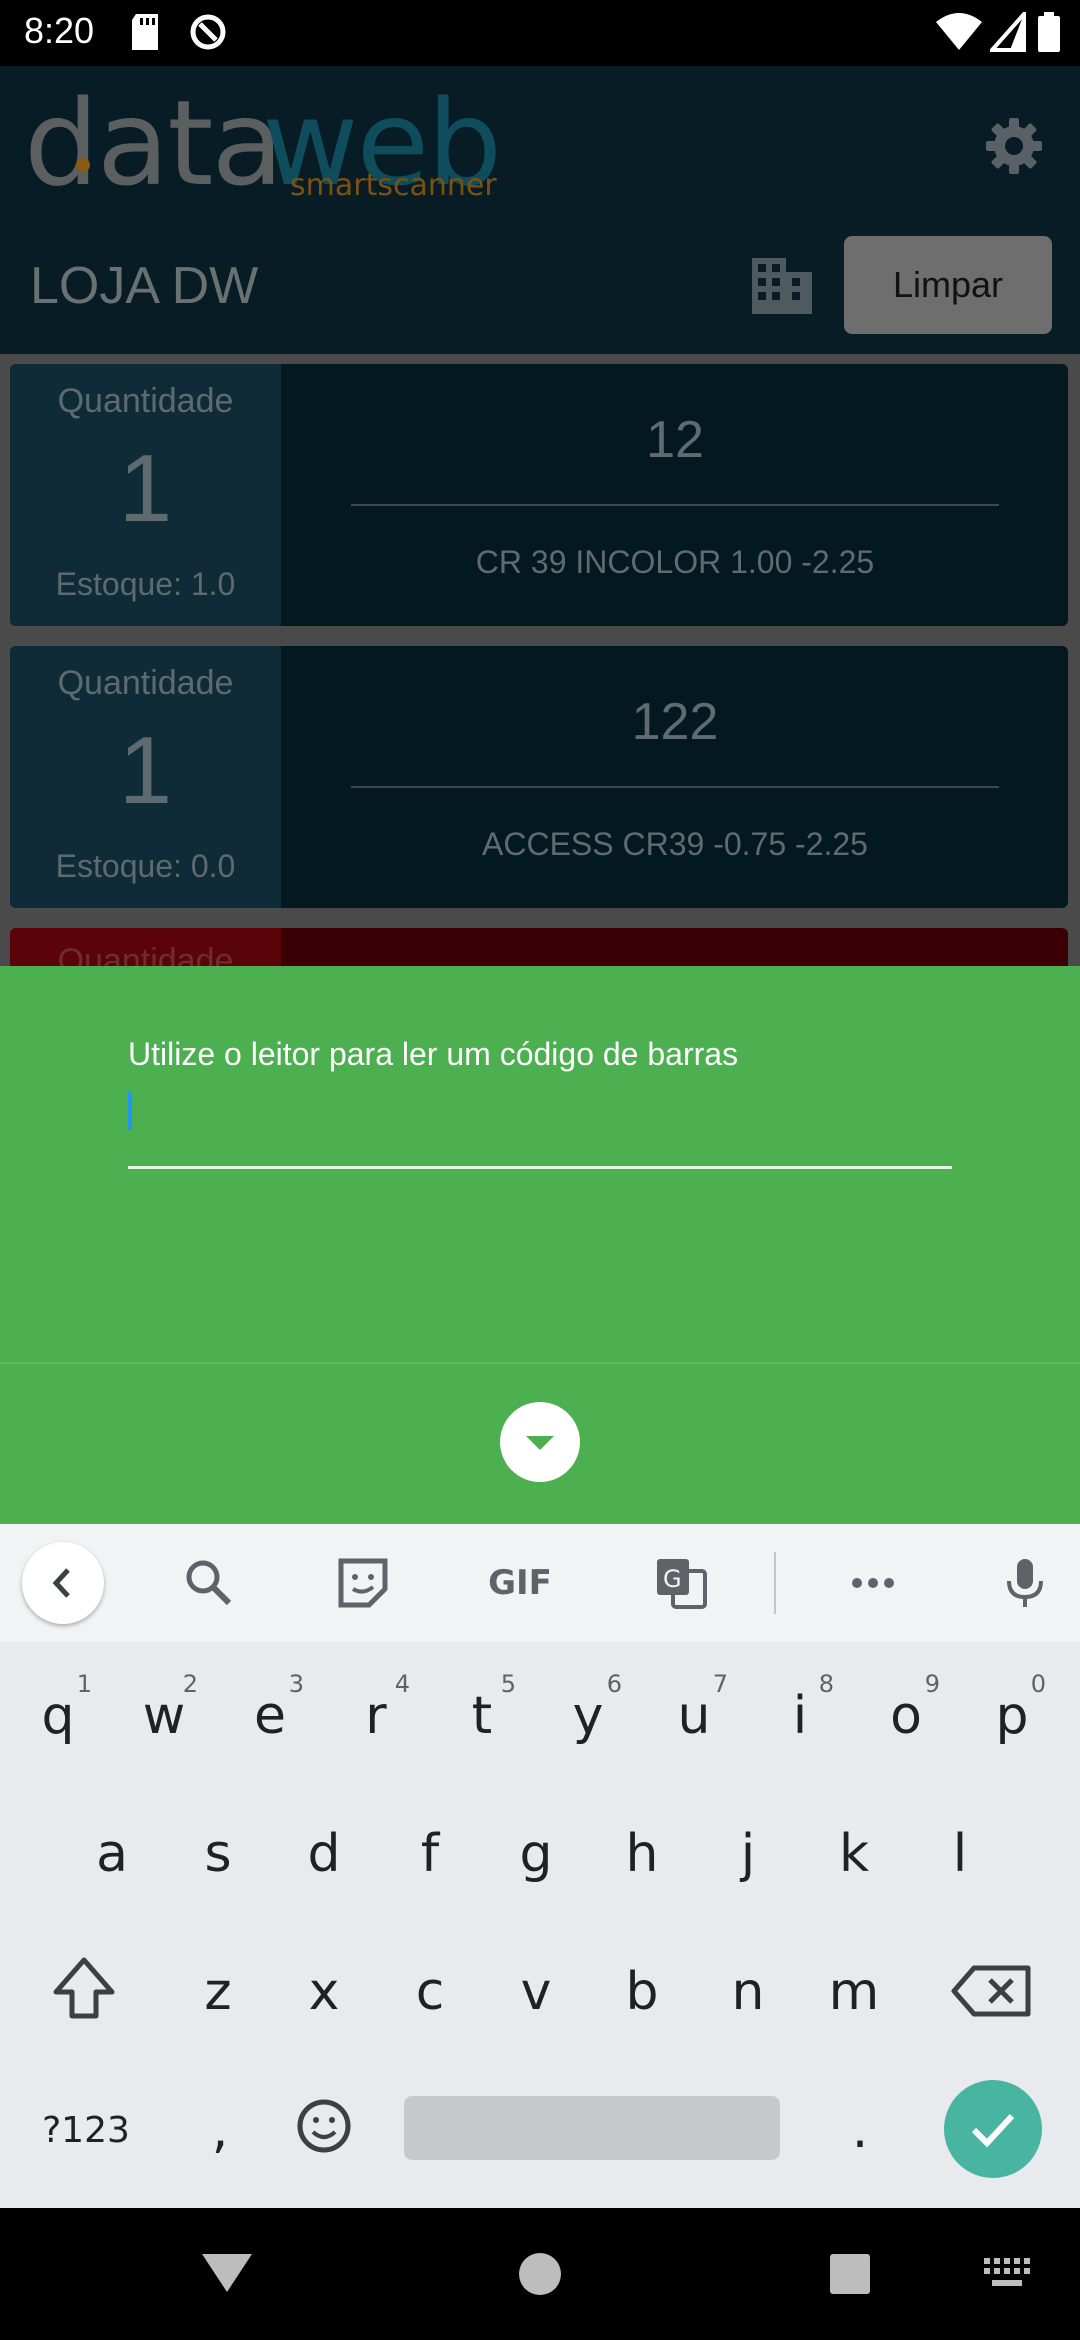  I want to click on microphone-icon, so click(1025, 1583).